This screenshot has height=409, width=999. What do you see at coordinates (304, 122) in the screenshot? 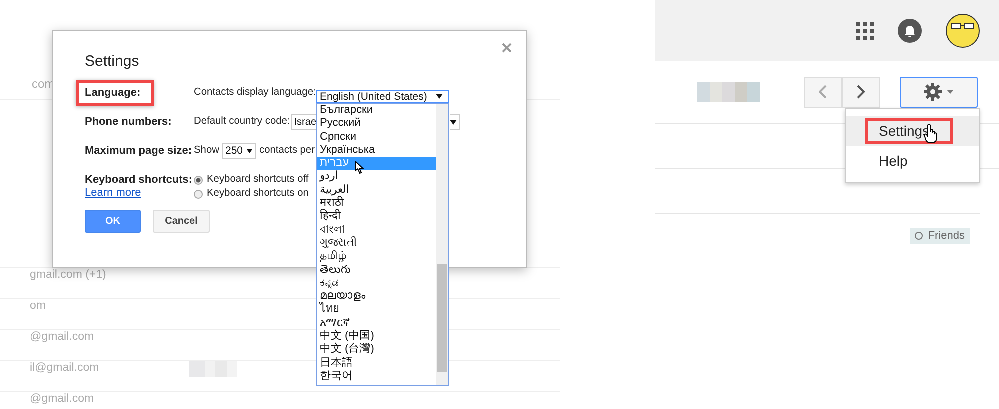
I see `select-field: Israe` at bounding box center [304, 122].